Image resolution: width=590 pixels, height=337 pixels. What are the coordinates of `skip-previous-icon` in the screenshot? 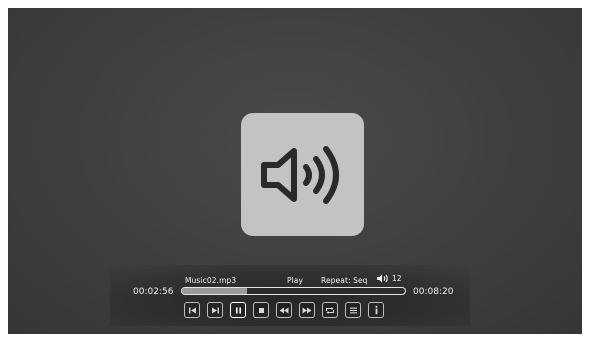 It's located at (192, 310).